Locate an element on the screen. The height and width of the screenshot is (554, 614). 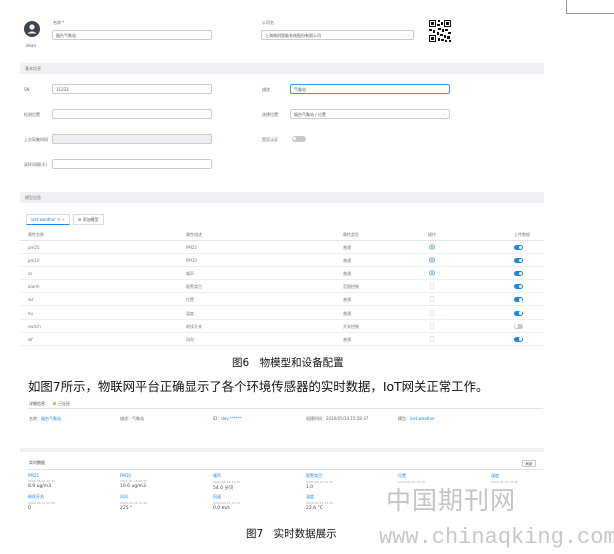
realtime-divider is located at coordinates (285, 469).